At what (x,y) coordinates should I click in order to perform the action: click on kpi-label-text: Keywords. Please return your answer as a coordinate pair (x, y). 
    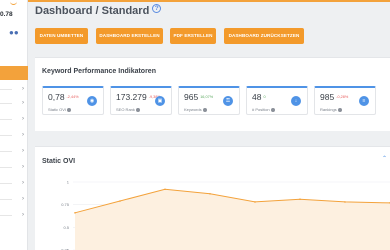
    Looking at the image, I should click on (193, 109).